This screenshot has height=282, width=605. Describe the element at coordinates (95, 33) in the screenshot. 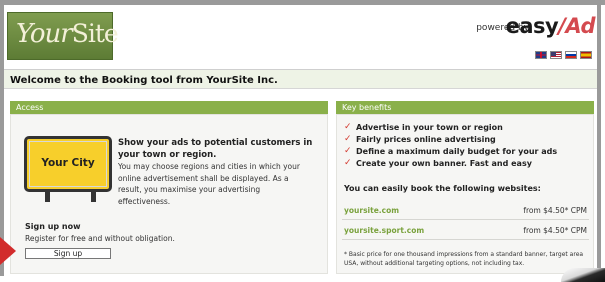

I see `logo-site: Site` at that location.